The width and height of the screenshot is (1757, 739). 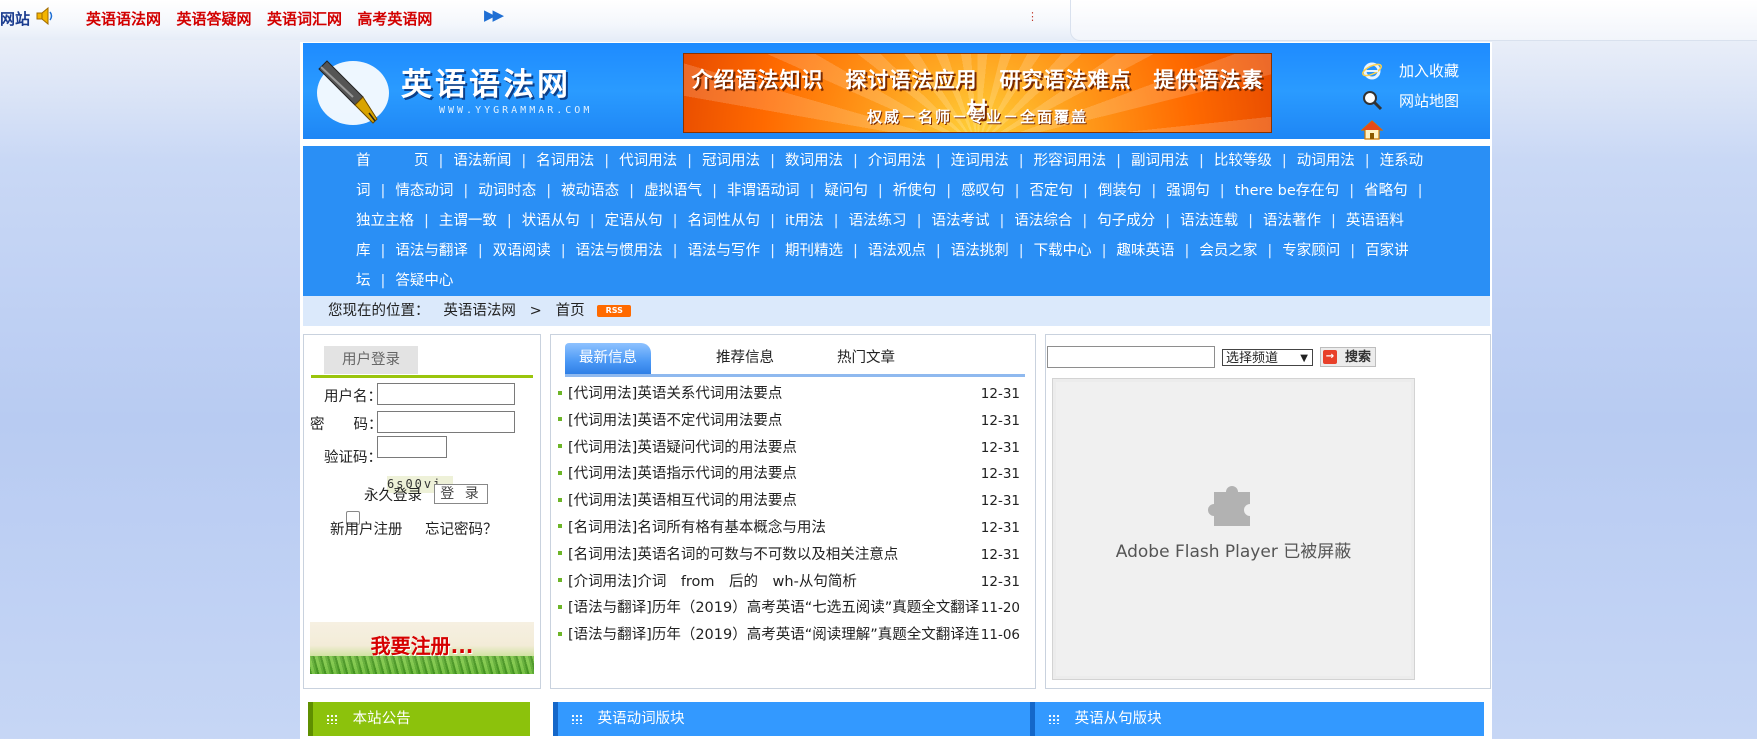 I want to click on news-item-title: [代词用法]英语相互代词的用法要点, so click(x=682, y=501).